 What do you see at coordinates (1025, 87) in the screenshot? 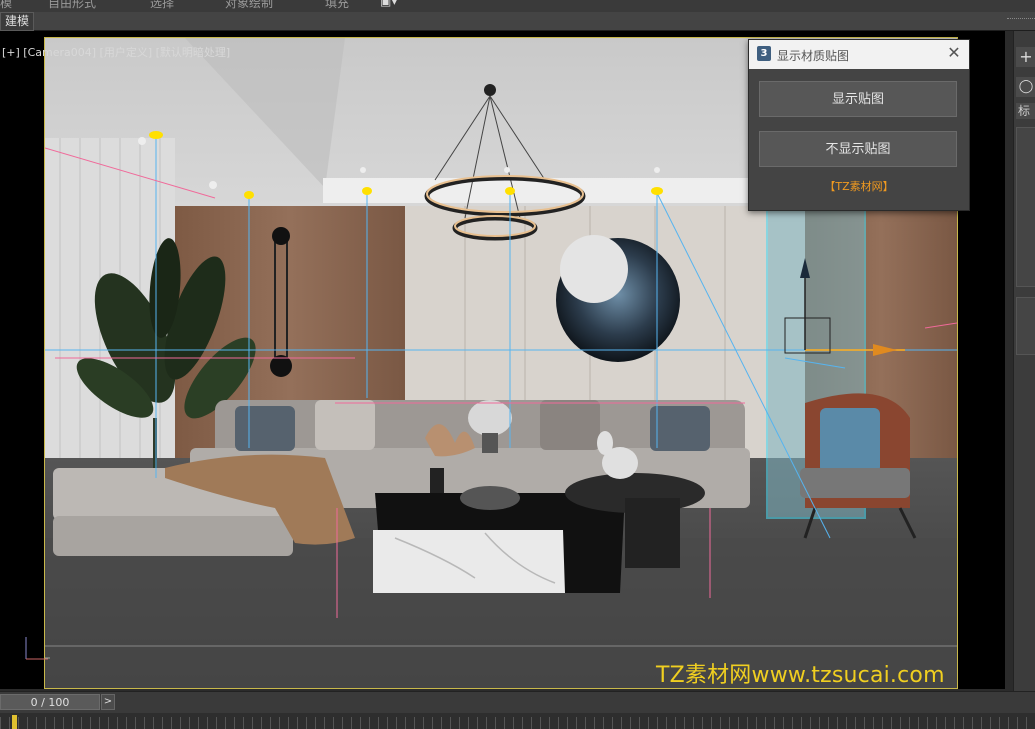
I see `geometry-sphere-icon: ◯` at bounding box center [1025, 87].